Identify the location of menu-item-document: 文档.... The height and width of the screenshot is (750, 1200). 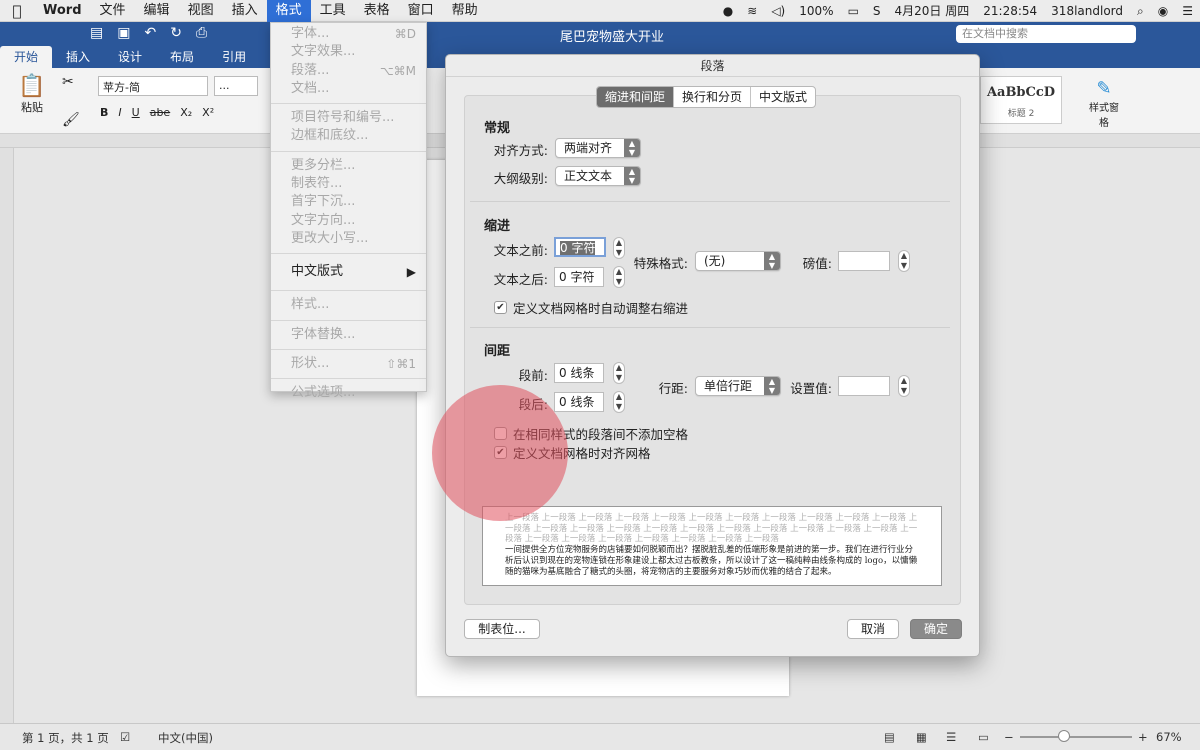
(348, 89).